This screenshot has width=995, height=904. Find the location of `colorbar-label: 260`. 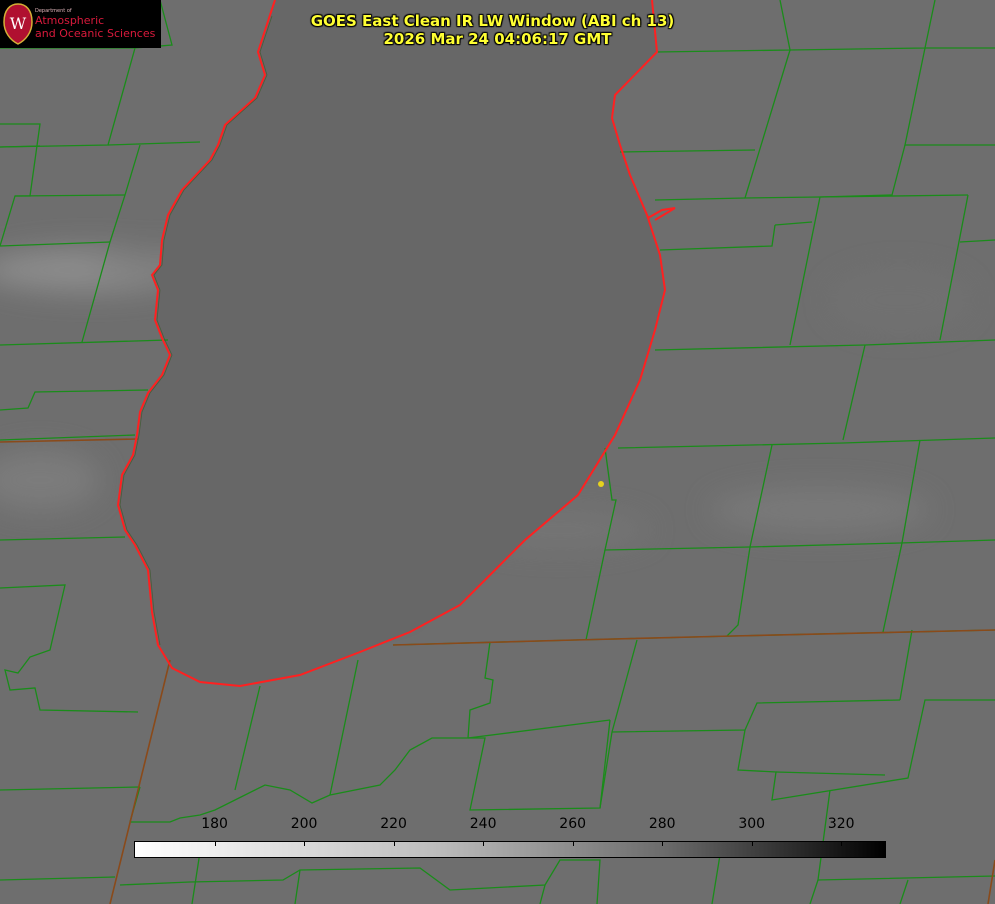

colorbar-label: 260 is located at coordinates (573, 824).